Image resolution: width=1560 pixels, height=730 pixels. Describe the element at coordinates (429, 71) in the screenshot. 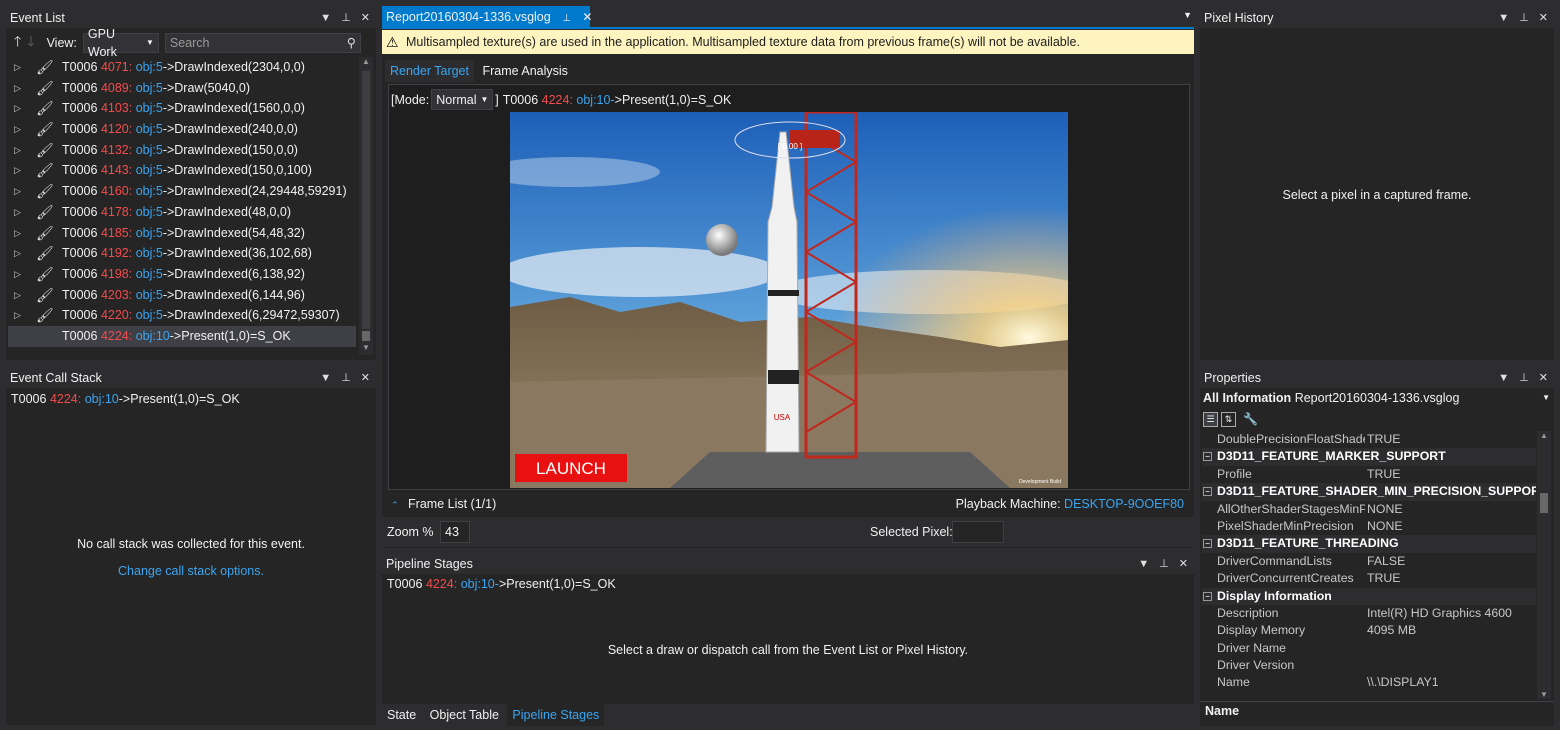

I see `tab-render-target: Render Target` at that location.